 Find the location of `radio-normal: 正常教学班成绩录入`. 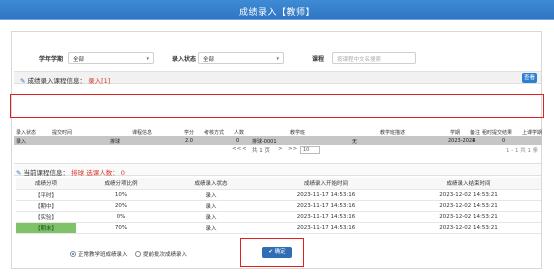

radio-normal: 正常教学班成绩录入 is located at coordinates (99, 254).